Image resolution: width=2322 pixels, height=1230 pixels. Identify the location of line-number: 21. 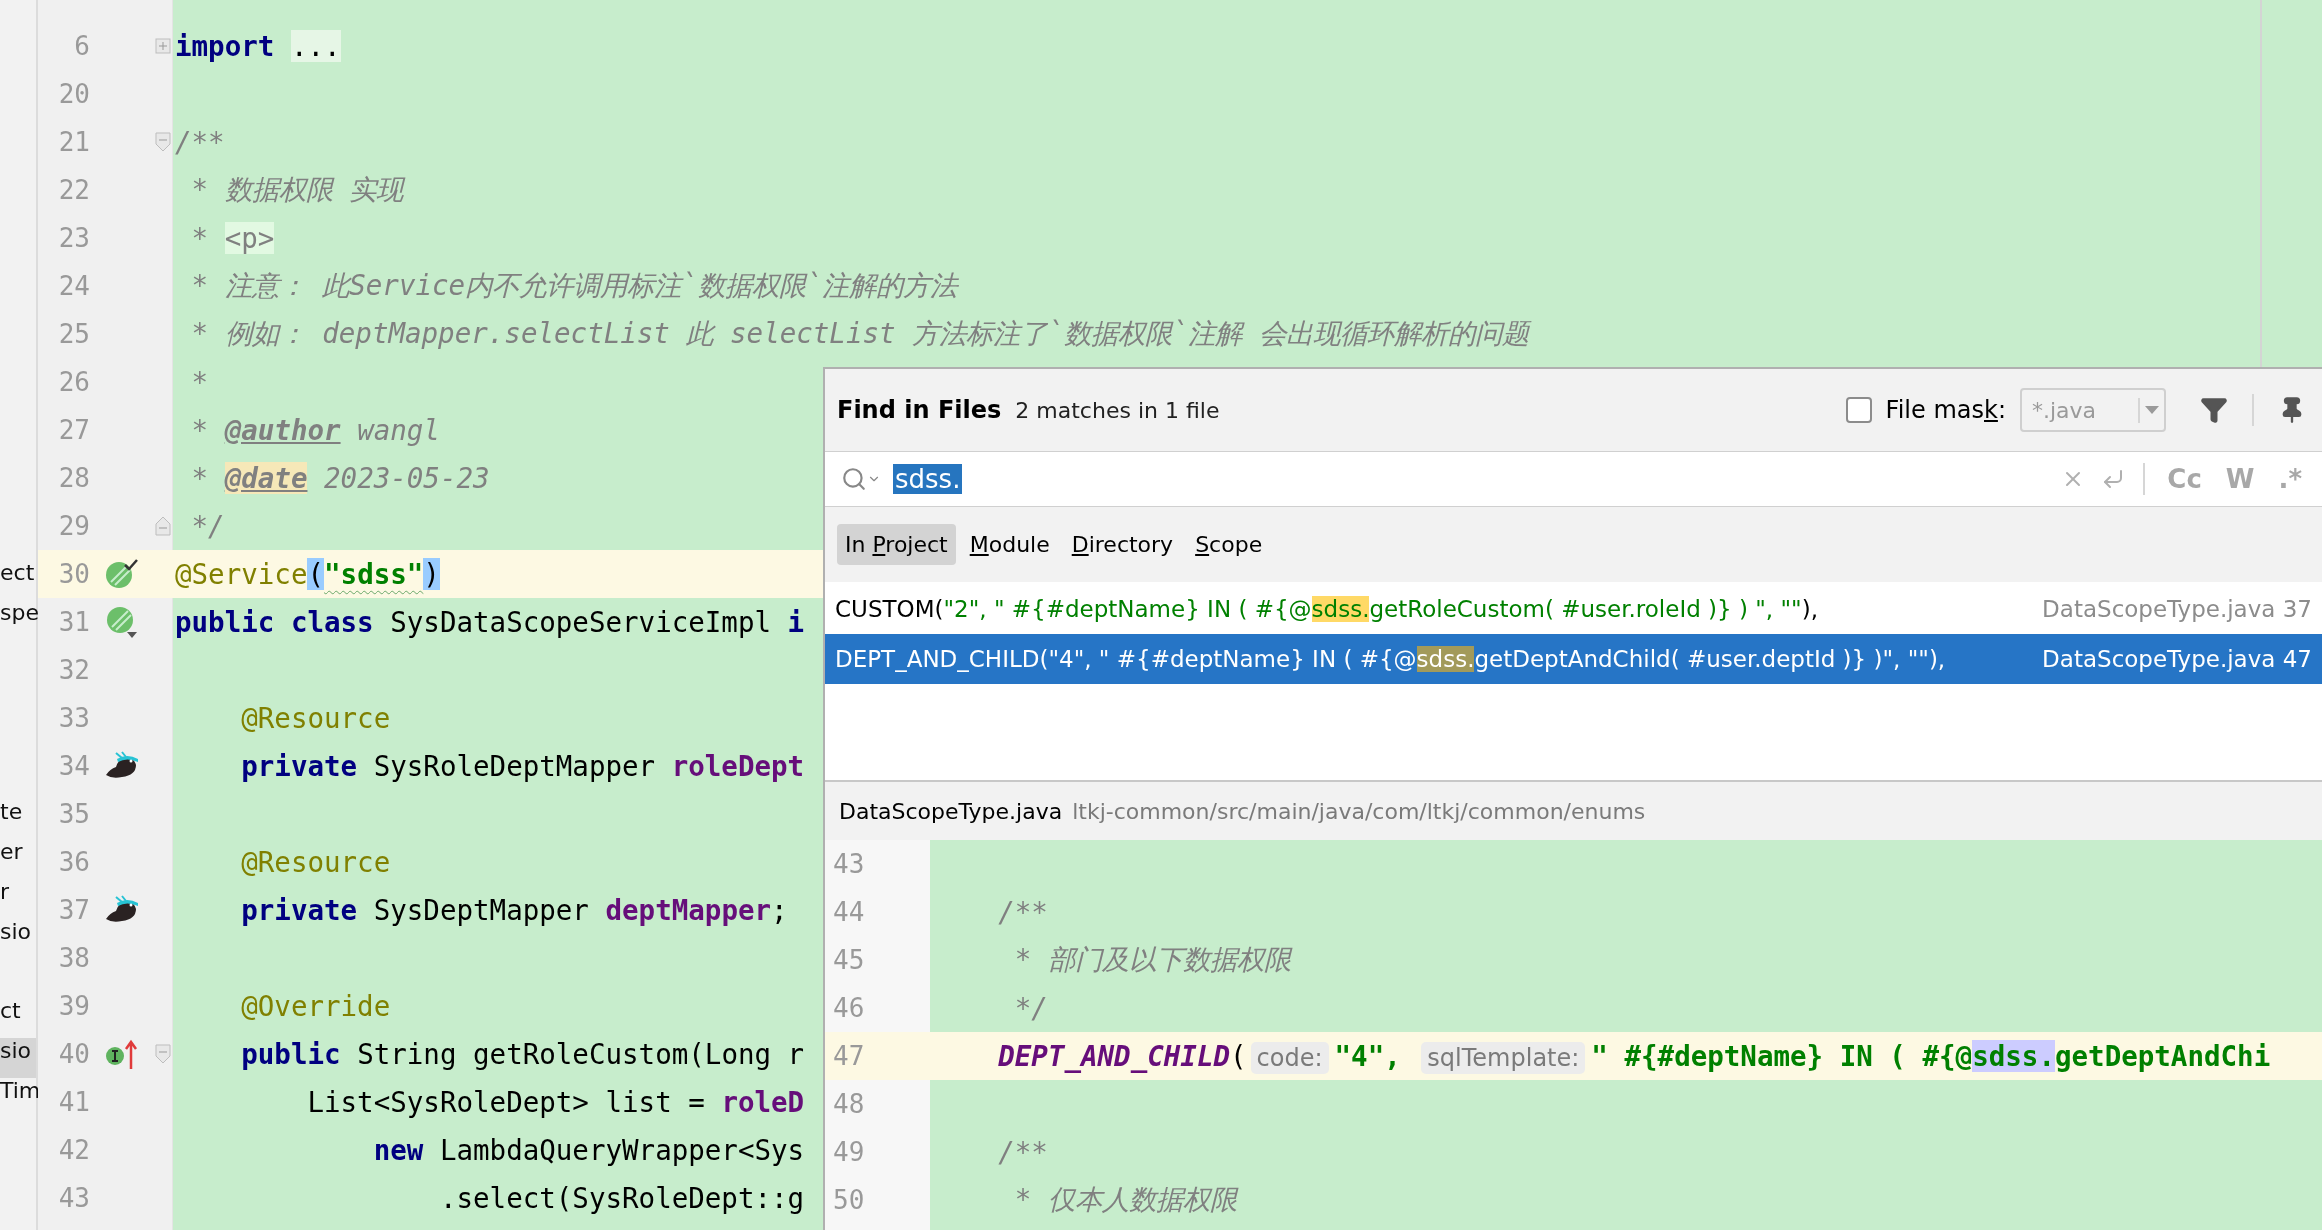
(73, 142).